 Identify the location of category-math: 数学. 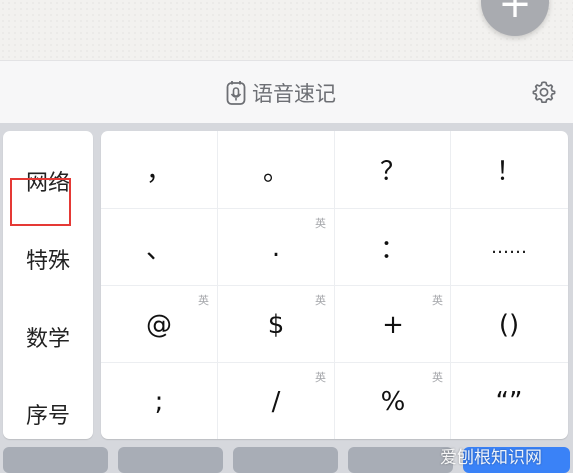
(48, 337).